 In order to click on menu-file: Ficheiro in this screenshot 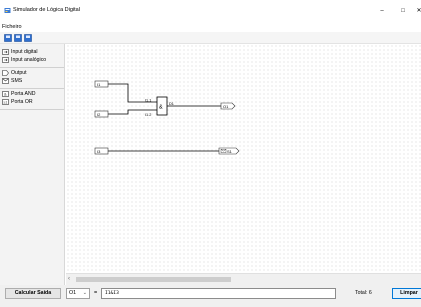, I will do `click(12, 27)`.